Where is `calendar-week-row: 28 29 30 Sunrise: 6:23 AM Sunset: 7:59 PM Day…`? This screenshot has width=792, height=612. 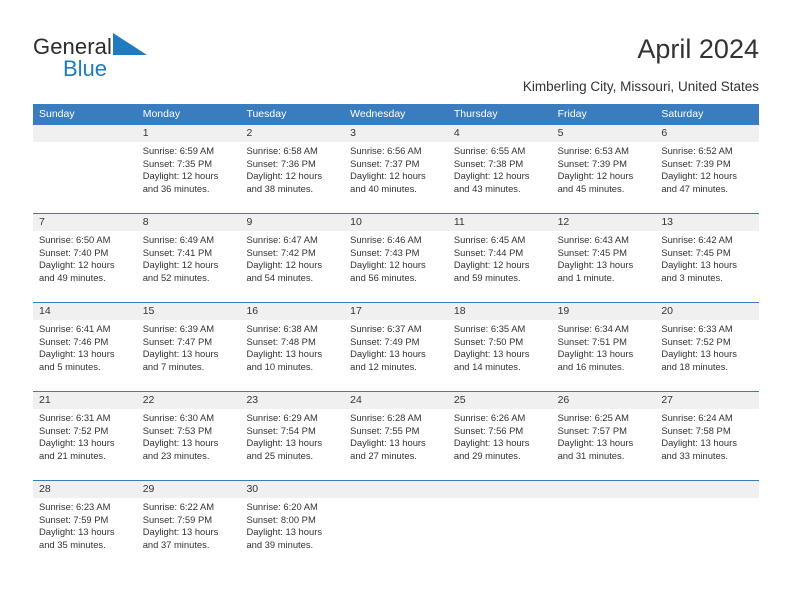
calendar-week-row: 28 29 30 Sunrise: 6:23 AM Sunset: 7:59 PM Day… is located at coordinates (396, 524).